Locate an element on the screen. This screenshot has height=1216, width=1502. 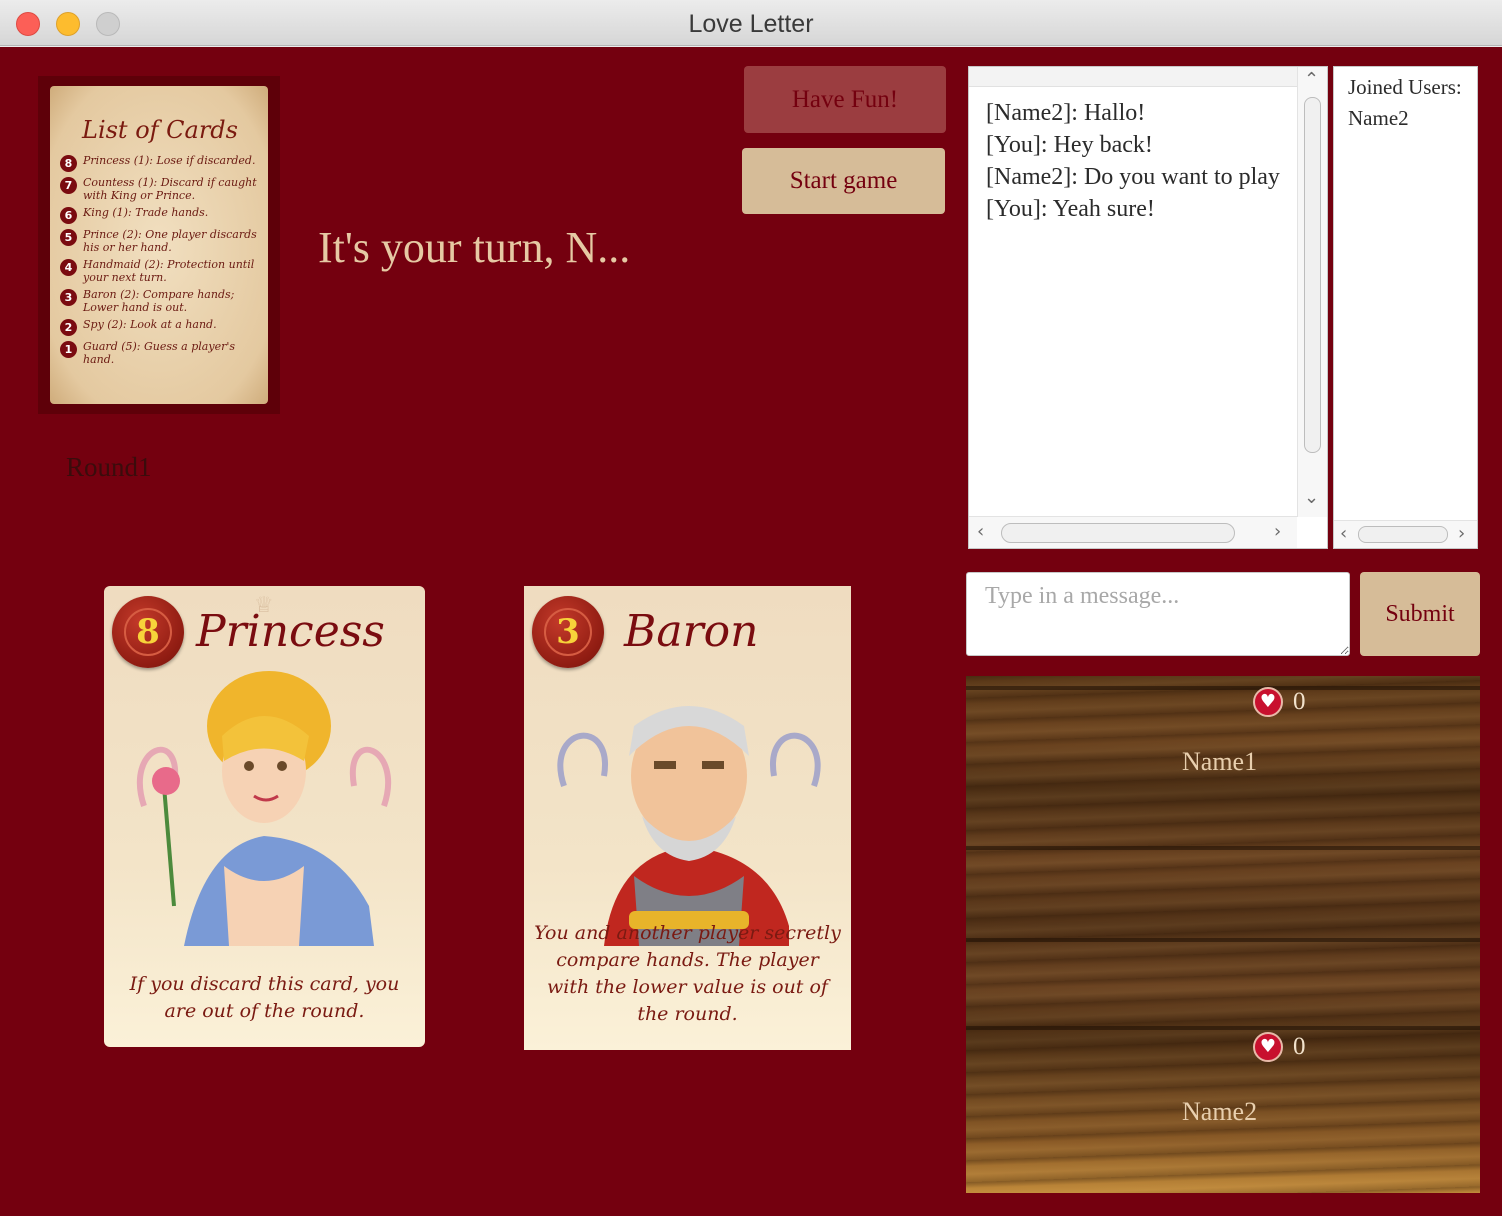
reference-number: 7 is located at coordinates (68, 185).